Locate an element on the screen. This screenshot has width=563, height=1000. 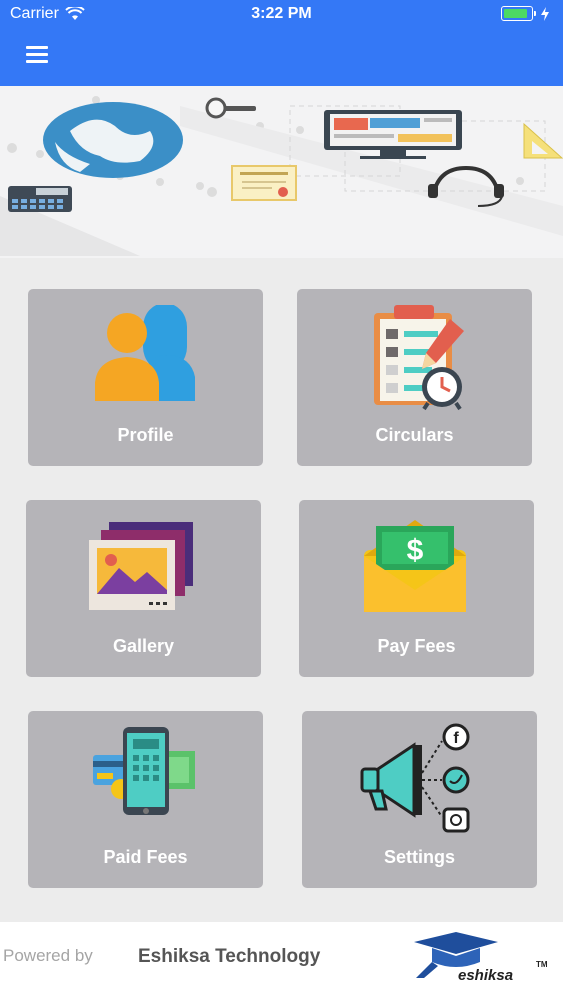
circulars-icon is located at coordinates (418, 358).